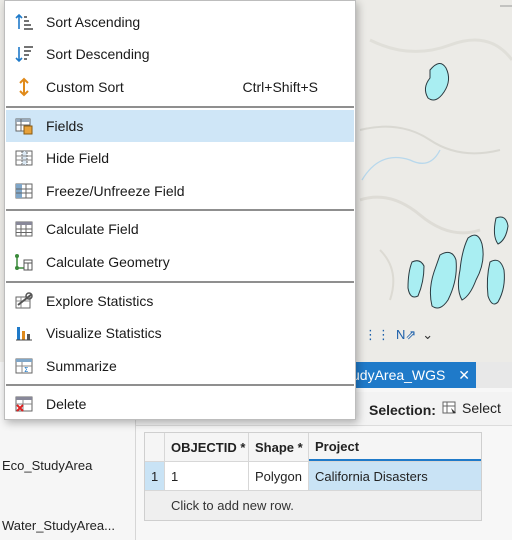 The image size is (512, 540). I want to click on sort-ascending-icon, so click(24, 22).